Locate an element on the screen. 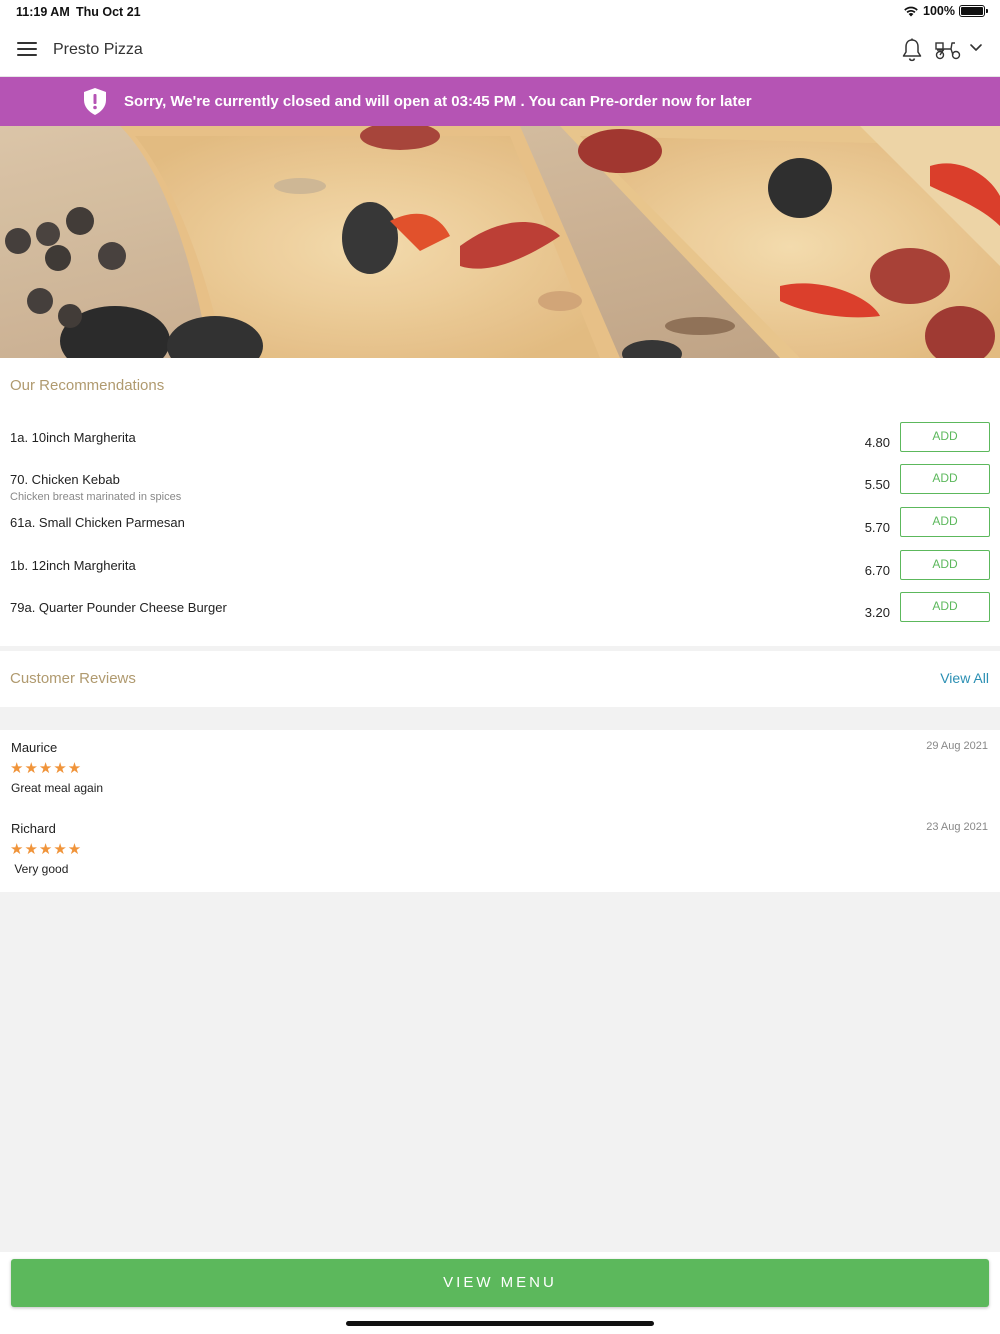 Image resolution: width=1000 pixels, height=1334 pixels. list-item: 61a. Small Chicken Parmesan 5.70 ADD is located at coordinates (500, 532).